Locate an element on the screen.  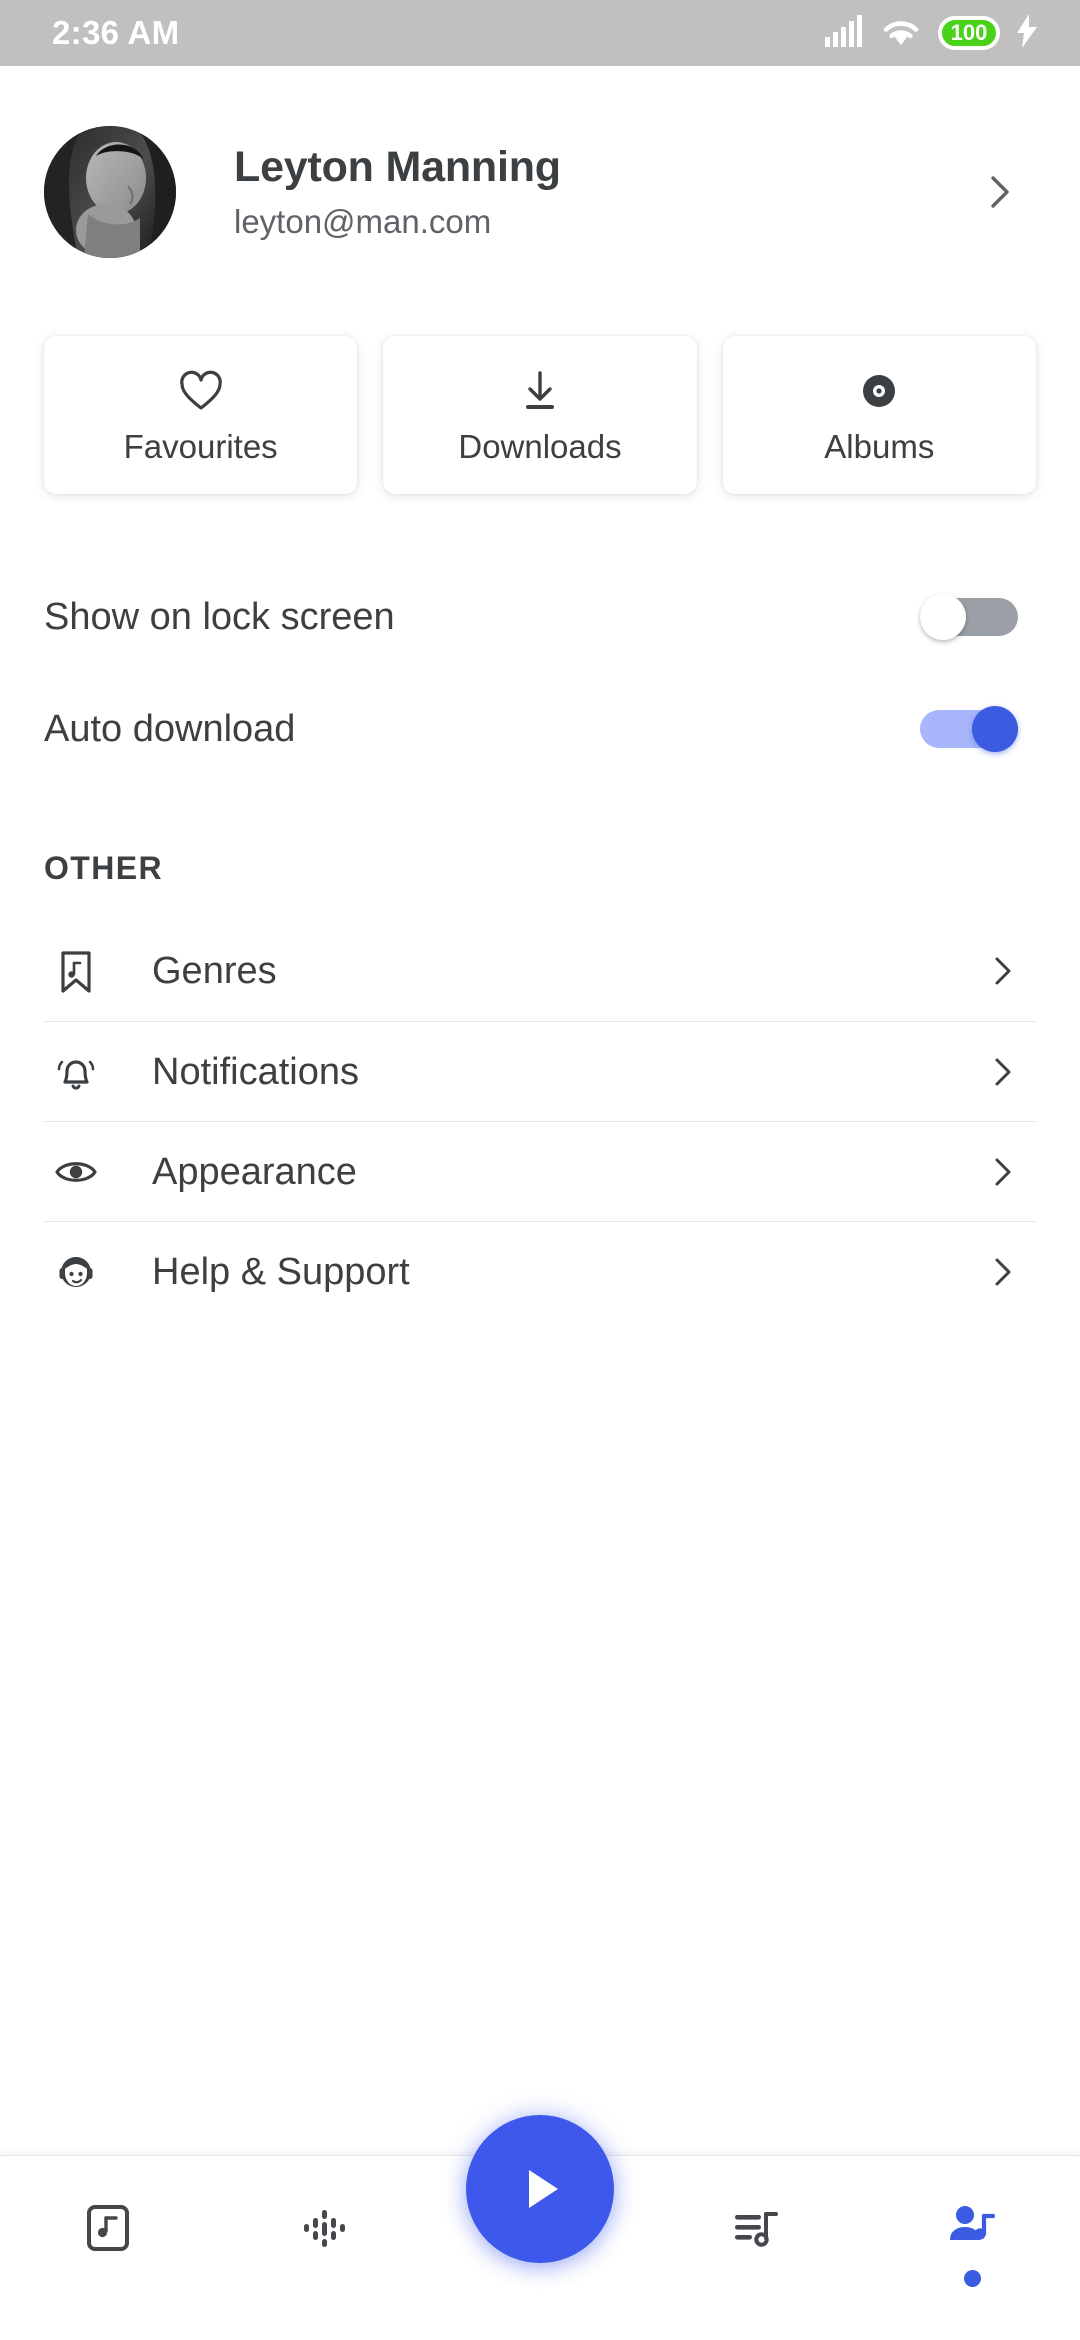
setting-auto-download: Auto download is located at coordinates (540, 729).